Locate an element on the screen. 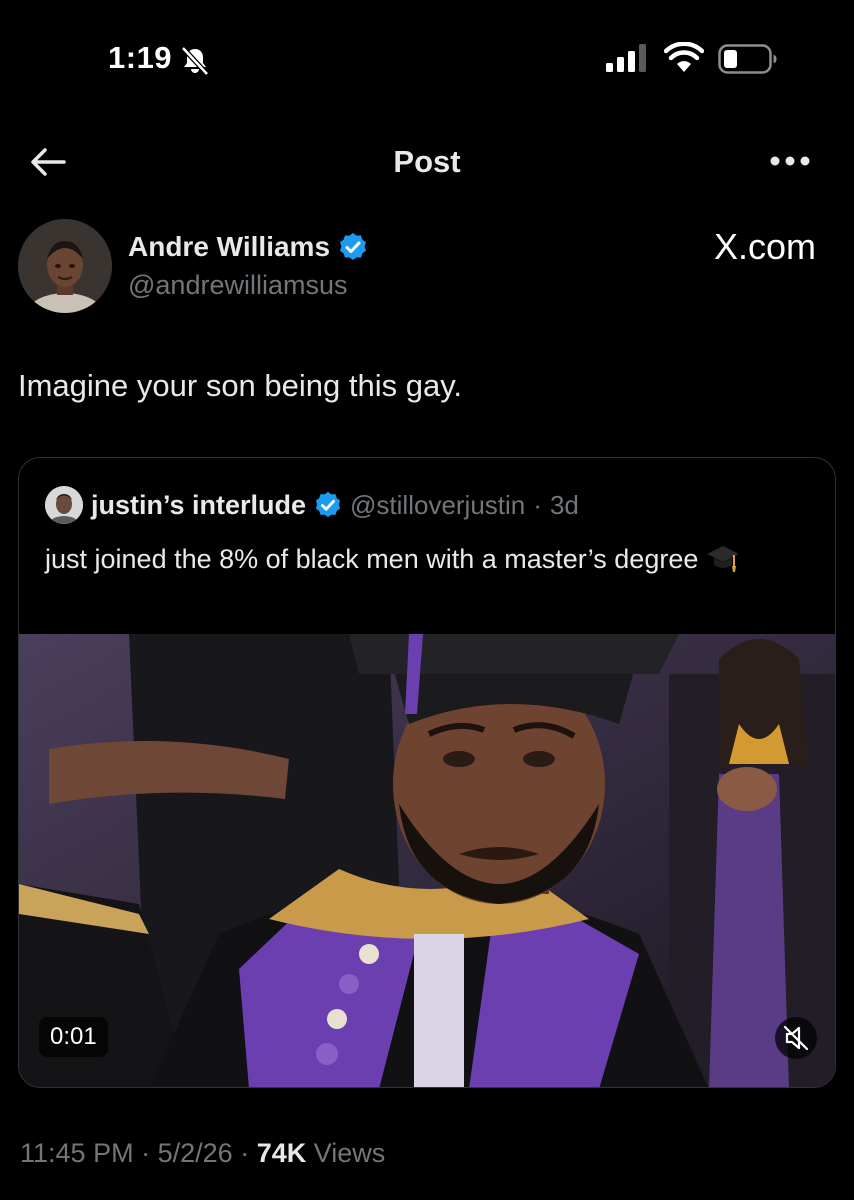 The height and width of the screenshot is (1200, 854). status-bar: 1:19 is located at coordinates (427, 60).